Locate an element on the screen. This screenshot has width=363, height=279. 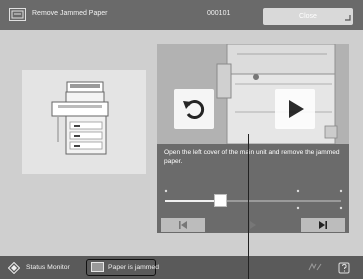
play-pause-button is located at coordinates (253, 225).